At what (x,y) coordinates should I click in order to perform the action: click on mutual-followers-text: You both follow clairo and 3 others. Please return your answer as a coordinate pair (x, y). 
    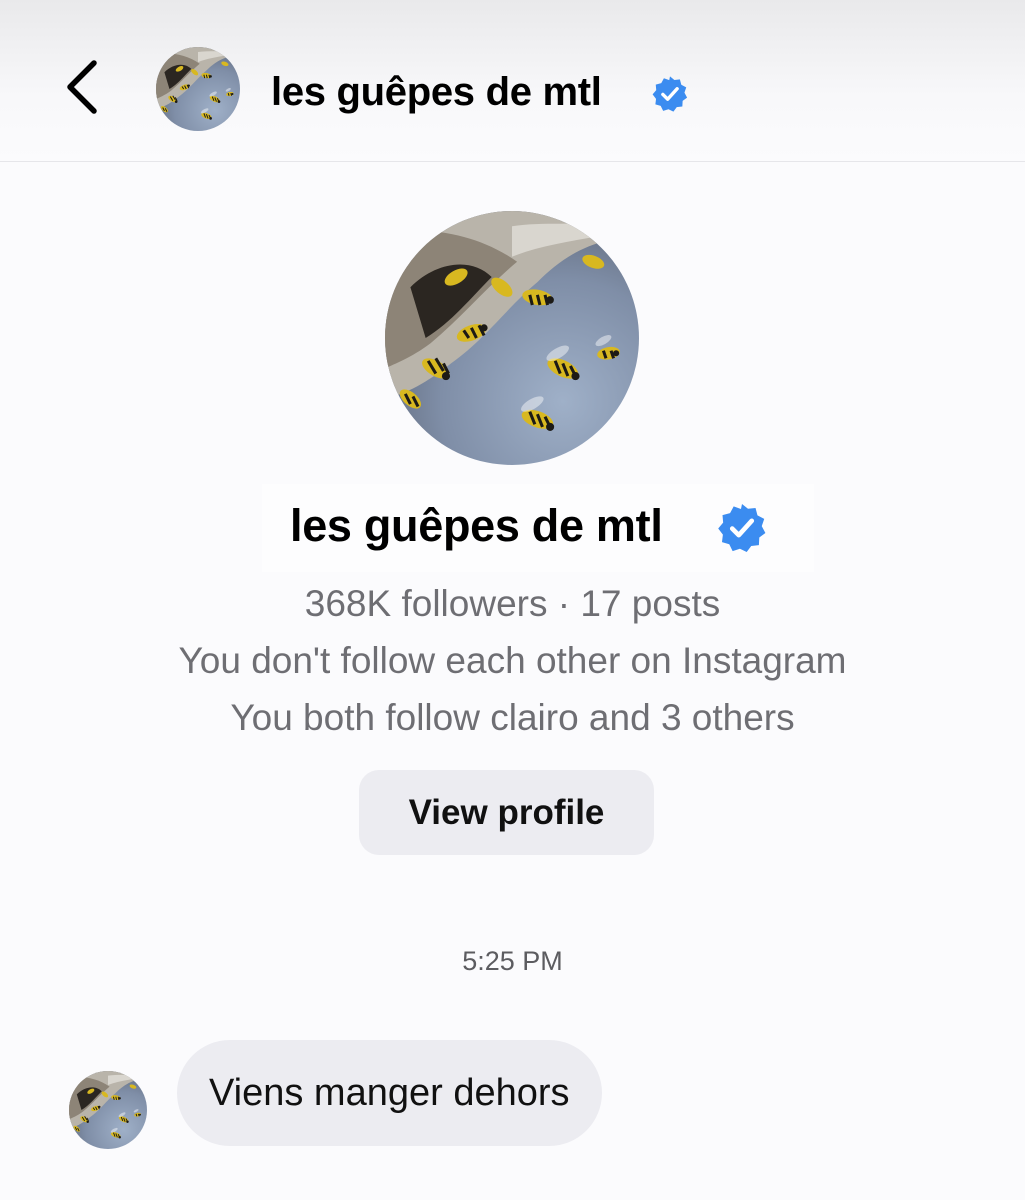
    Looking at the image, I should click on (512, 717).